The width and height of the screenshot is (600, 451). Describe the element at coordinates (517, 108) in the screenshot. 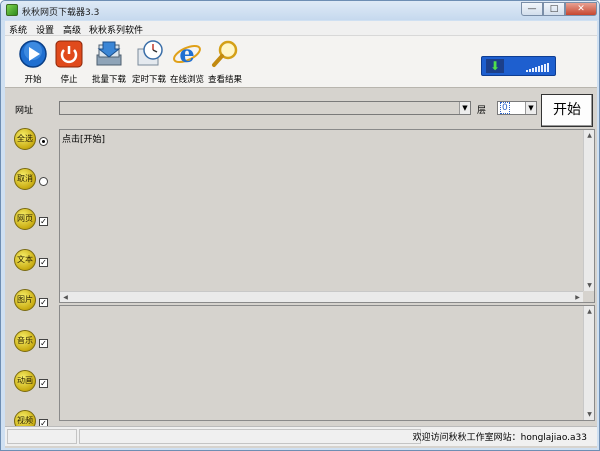

I see `layer-select: 0 ▼` at that location.